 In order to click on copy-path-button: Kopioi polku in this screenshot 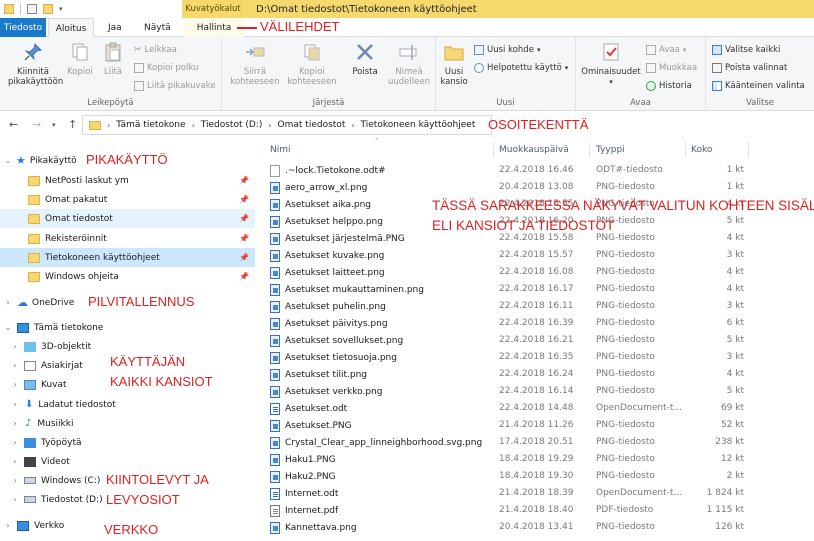, I will do `click(166, 67)`.